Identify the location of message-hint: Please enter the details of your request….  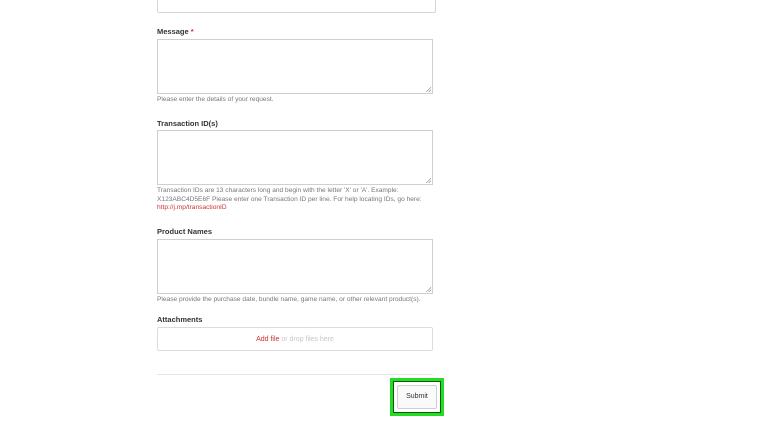
(215, 99).